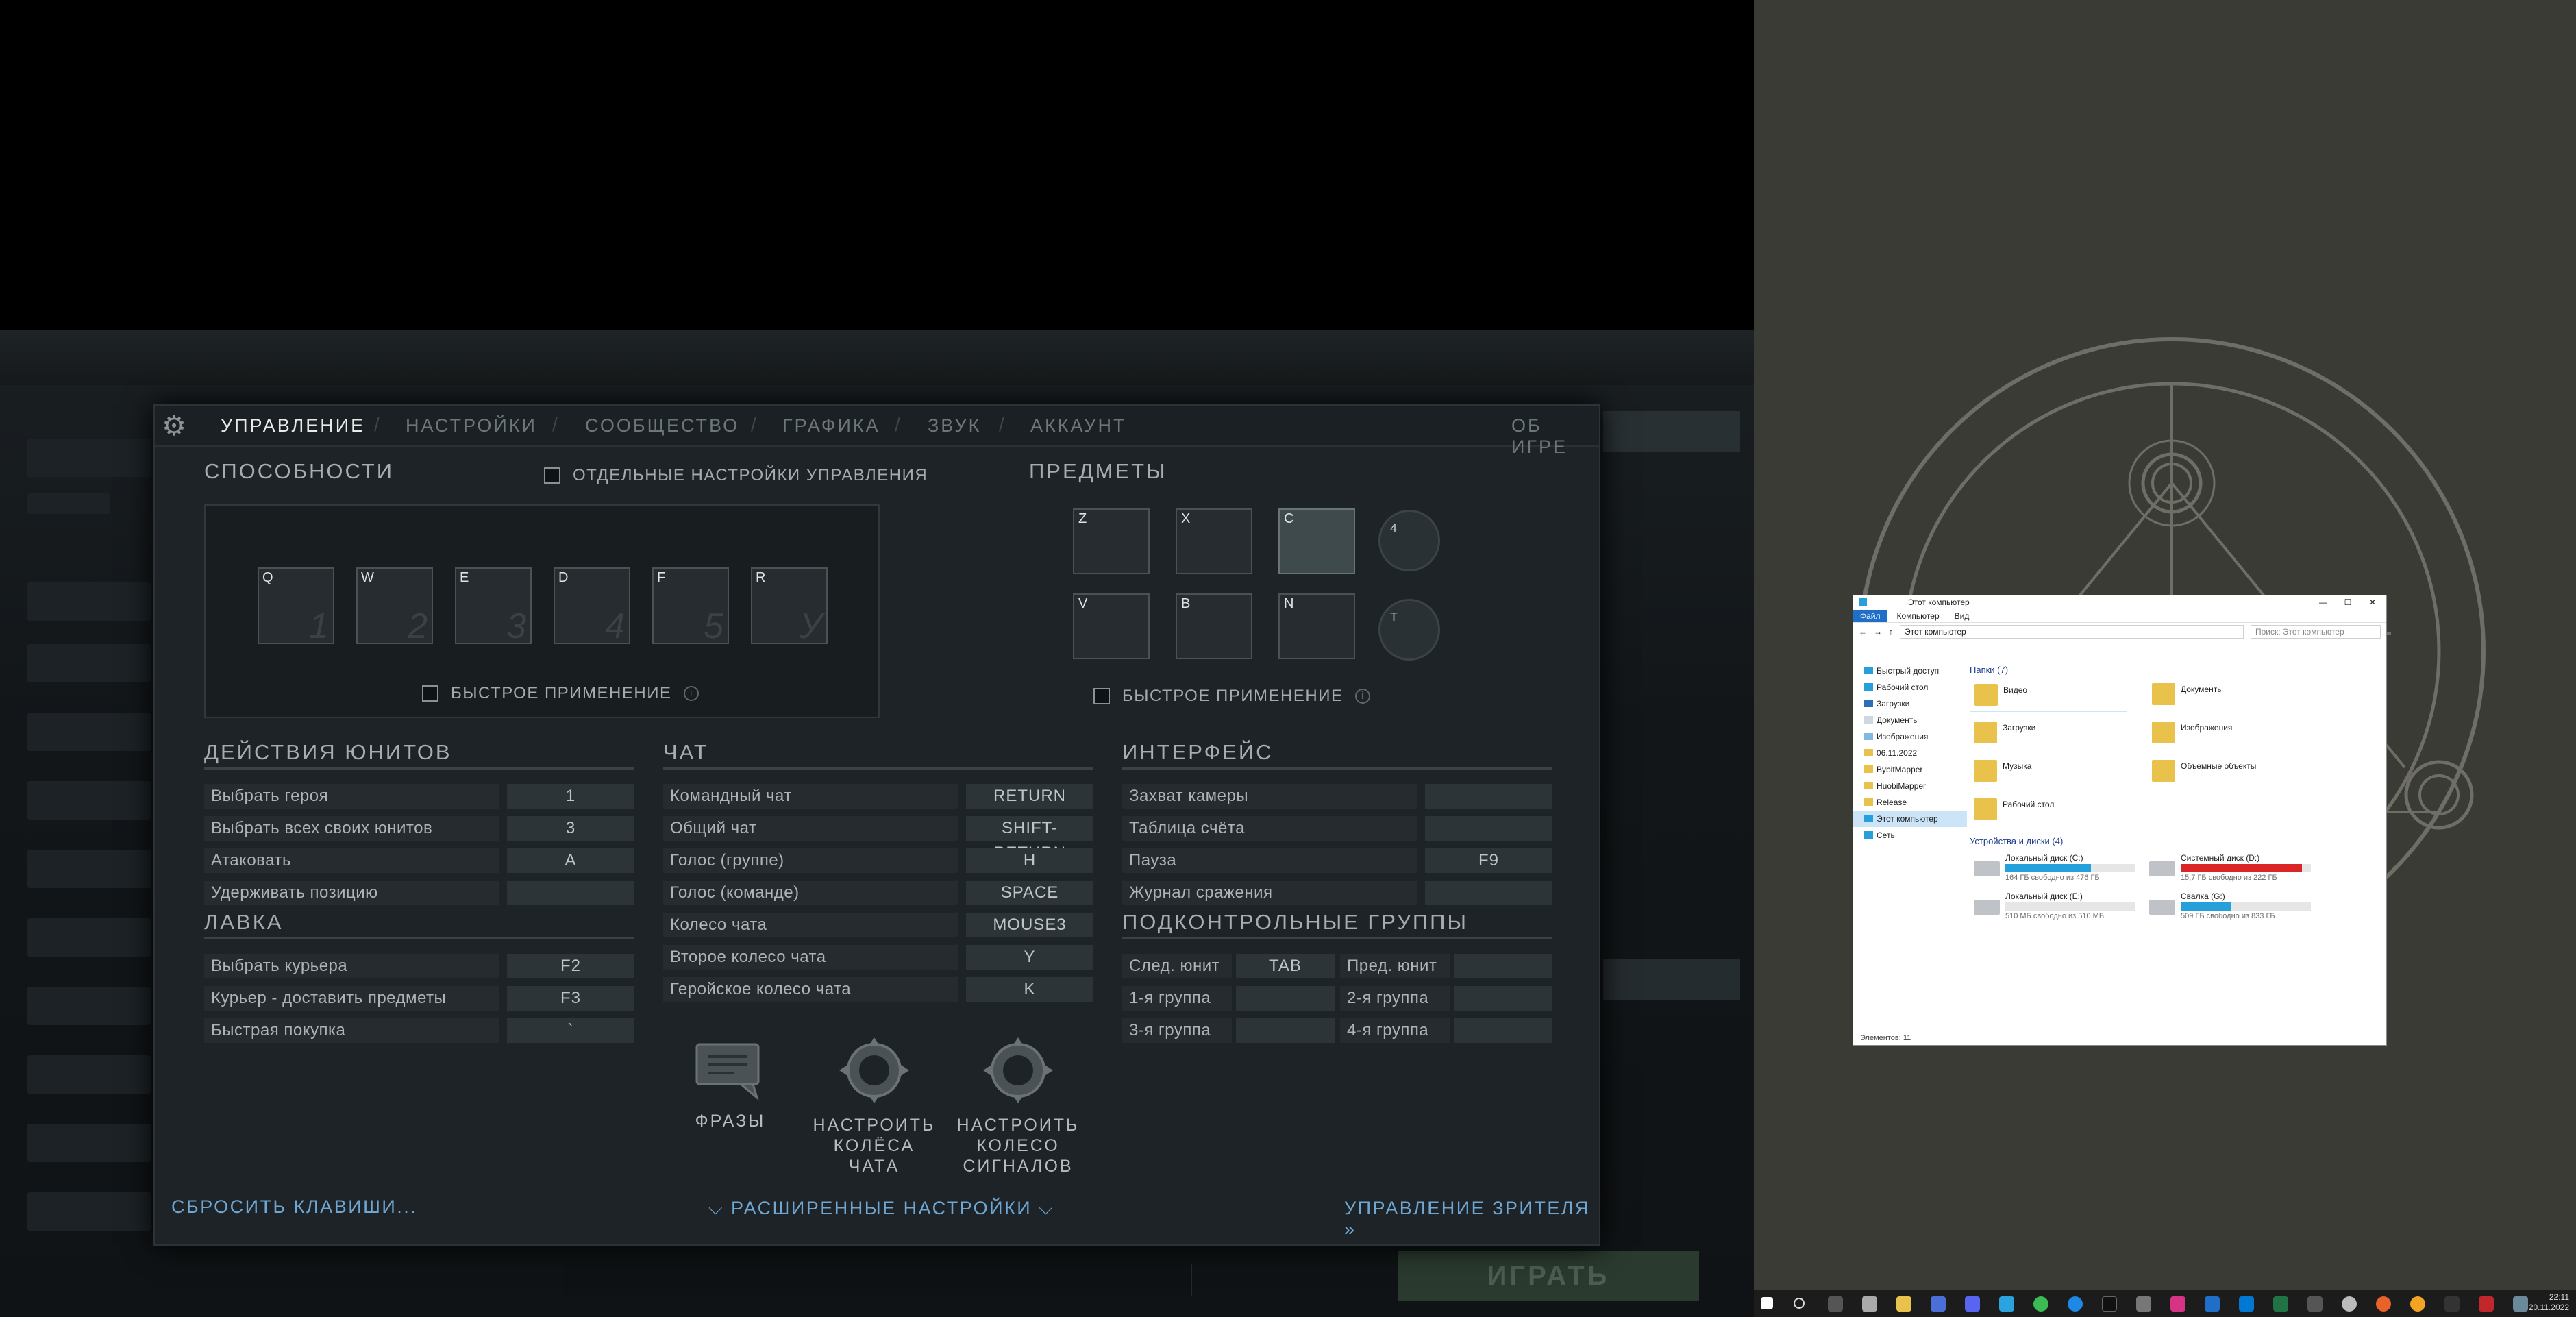  What do you see at coordinates (2109, 1304) in the screenshot?
I see `terminal-icon` at bounding box center [2109, 1304].